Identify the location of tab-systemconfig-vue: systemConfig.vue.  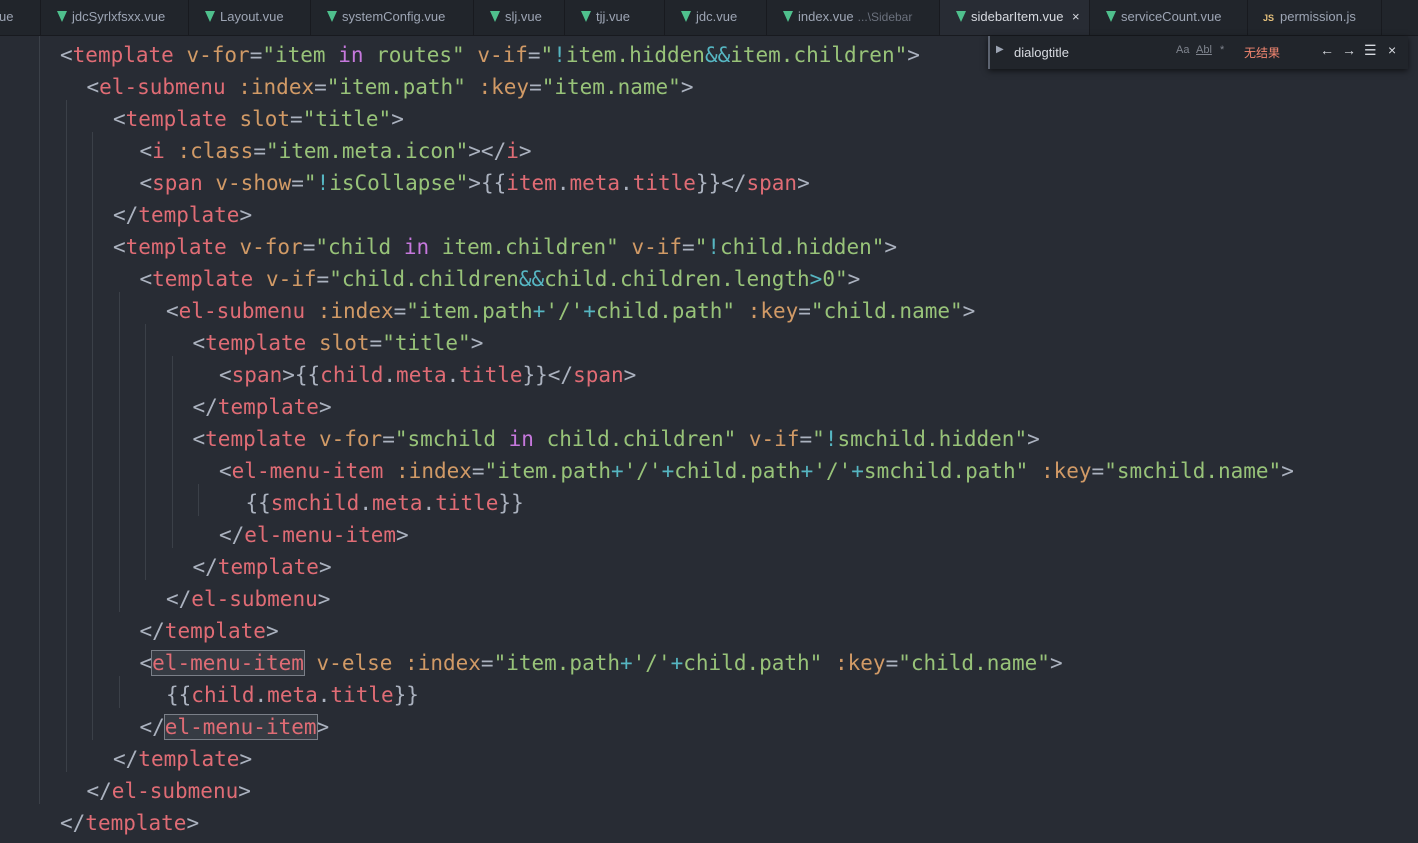
(392, 17).